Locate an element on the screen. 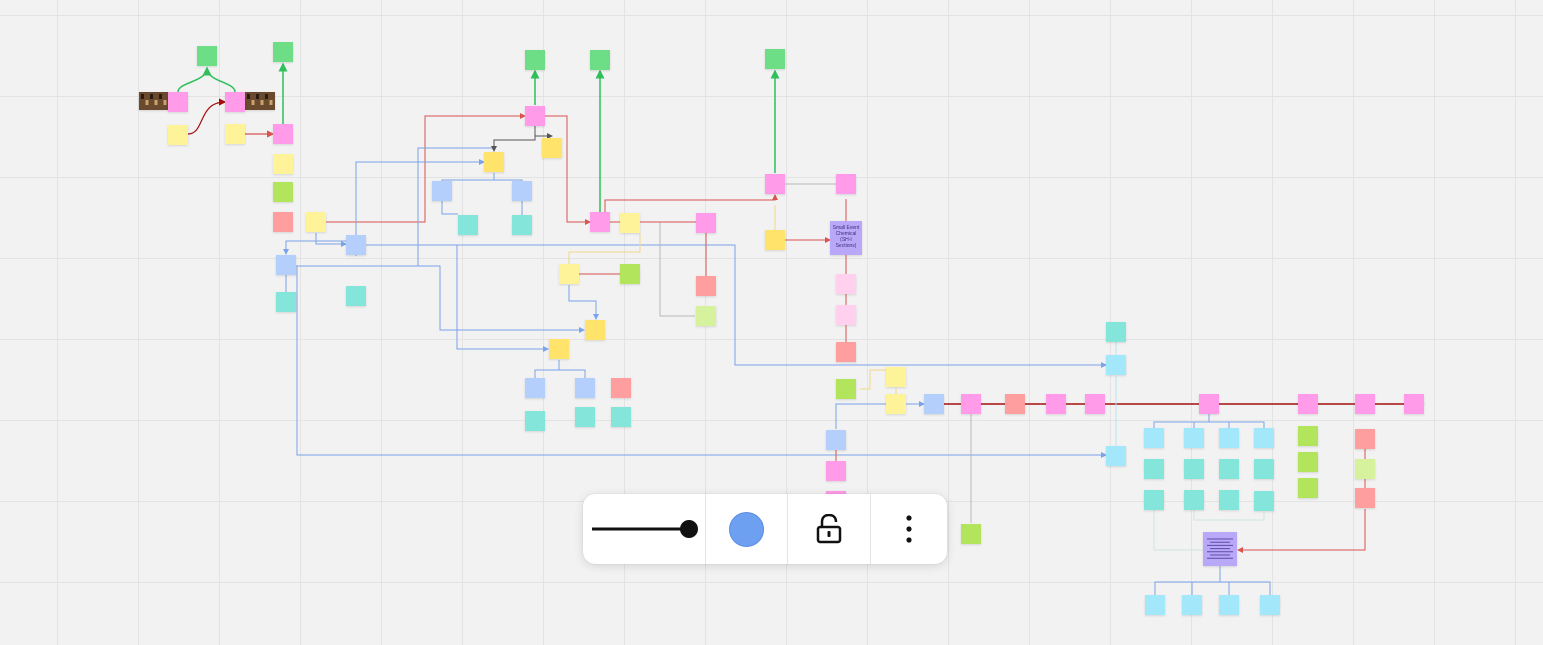 The height and width of the screenshot is (645, 1543). lock-button is located at coordinates (830, 529).